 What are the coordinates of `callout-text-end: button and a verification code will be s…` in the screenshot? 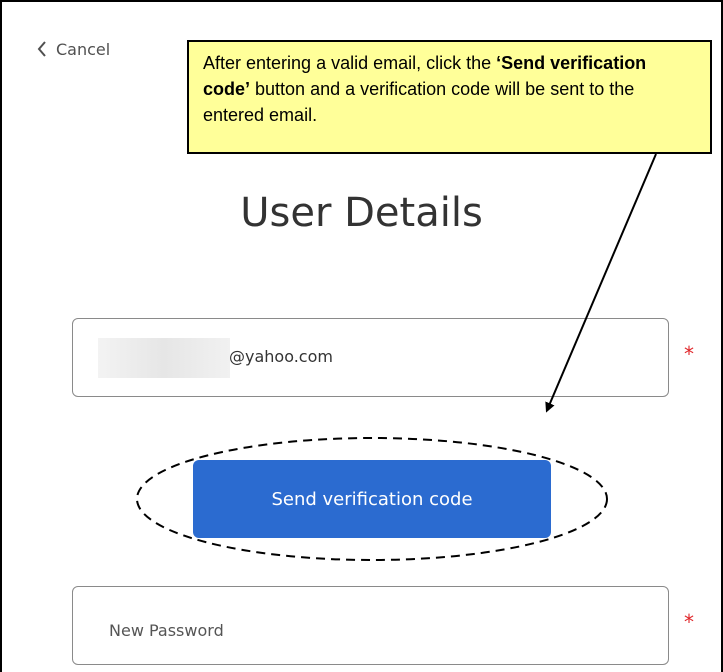 It's located at (419, 102).